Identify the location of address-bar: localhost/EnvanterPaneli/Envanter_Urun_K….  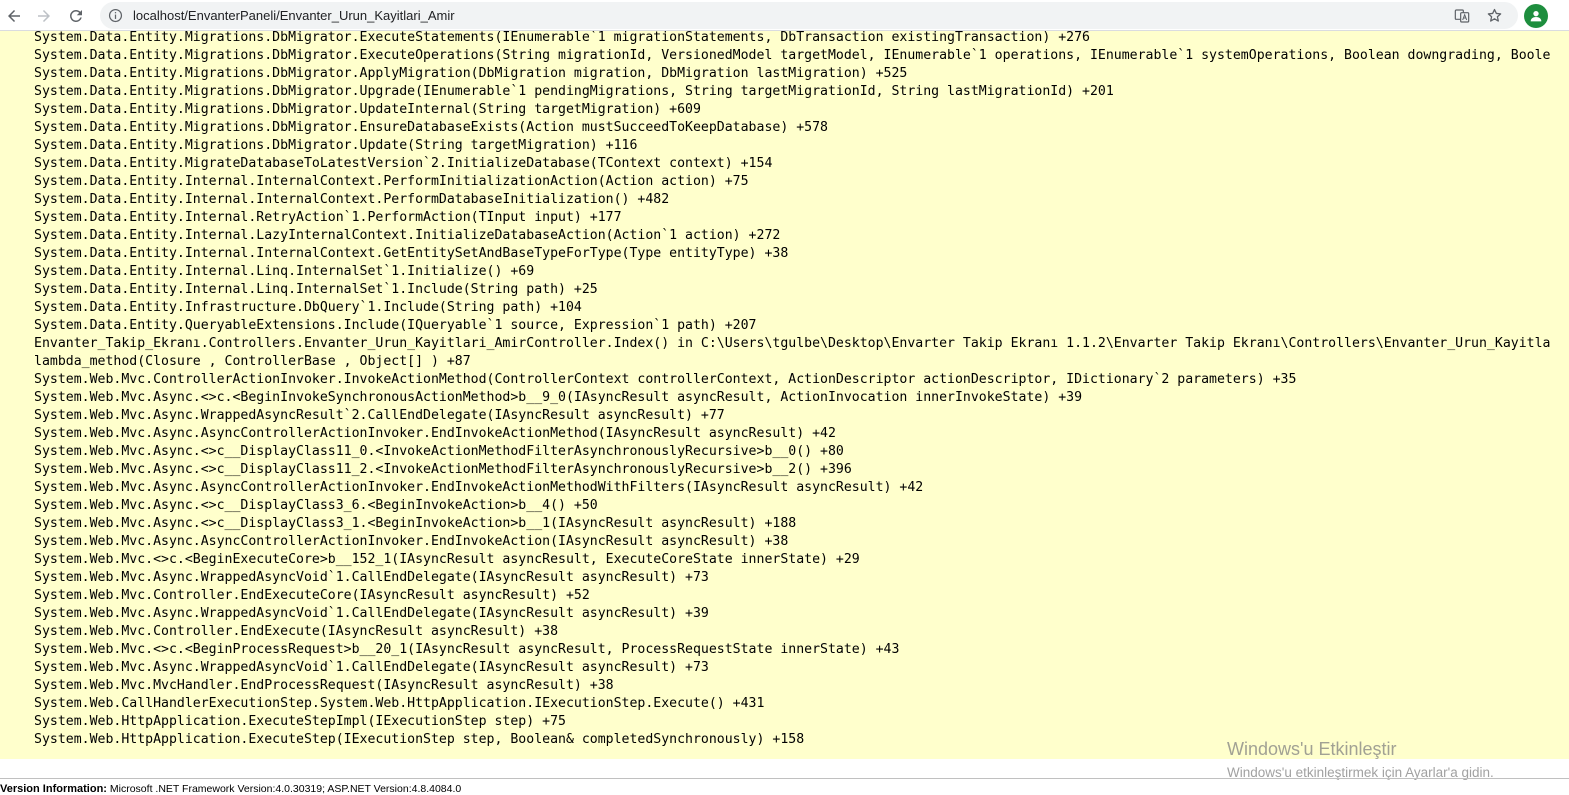
(809, 15).